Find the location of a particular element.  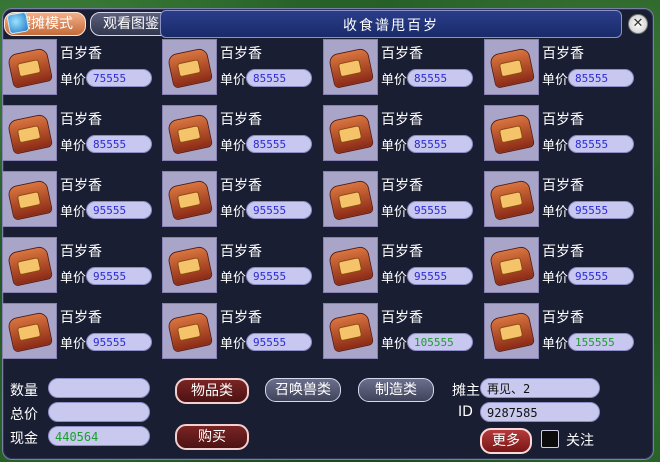

buy-button-label: 购买 is located at coordinates (212, 437).